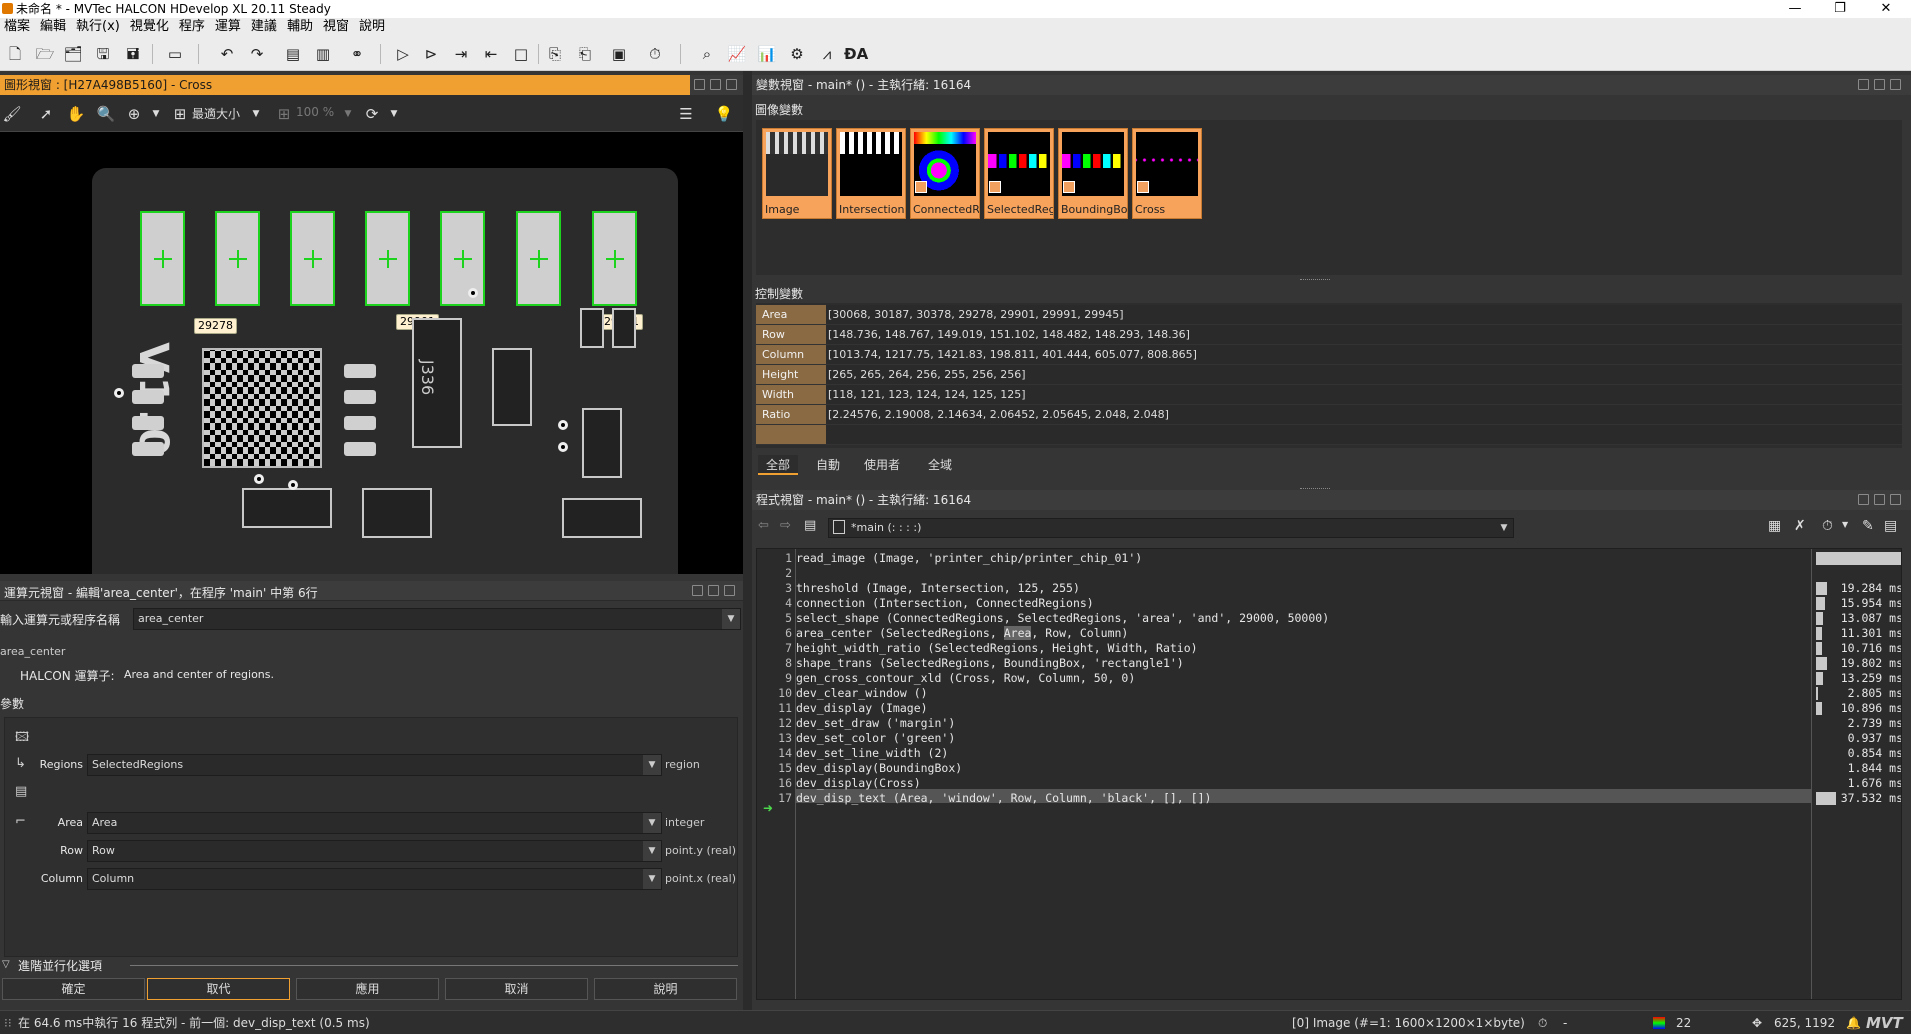  Describe the element at coordinates (227, 54) in the screenshot. I see `undo-icon: ↶` at that location.